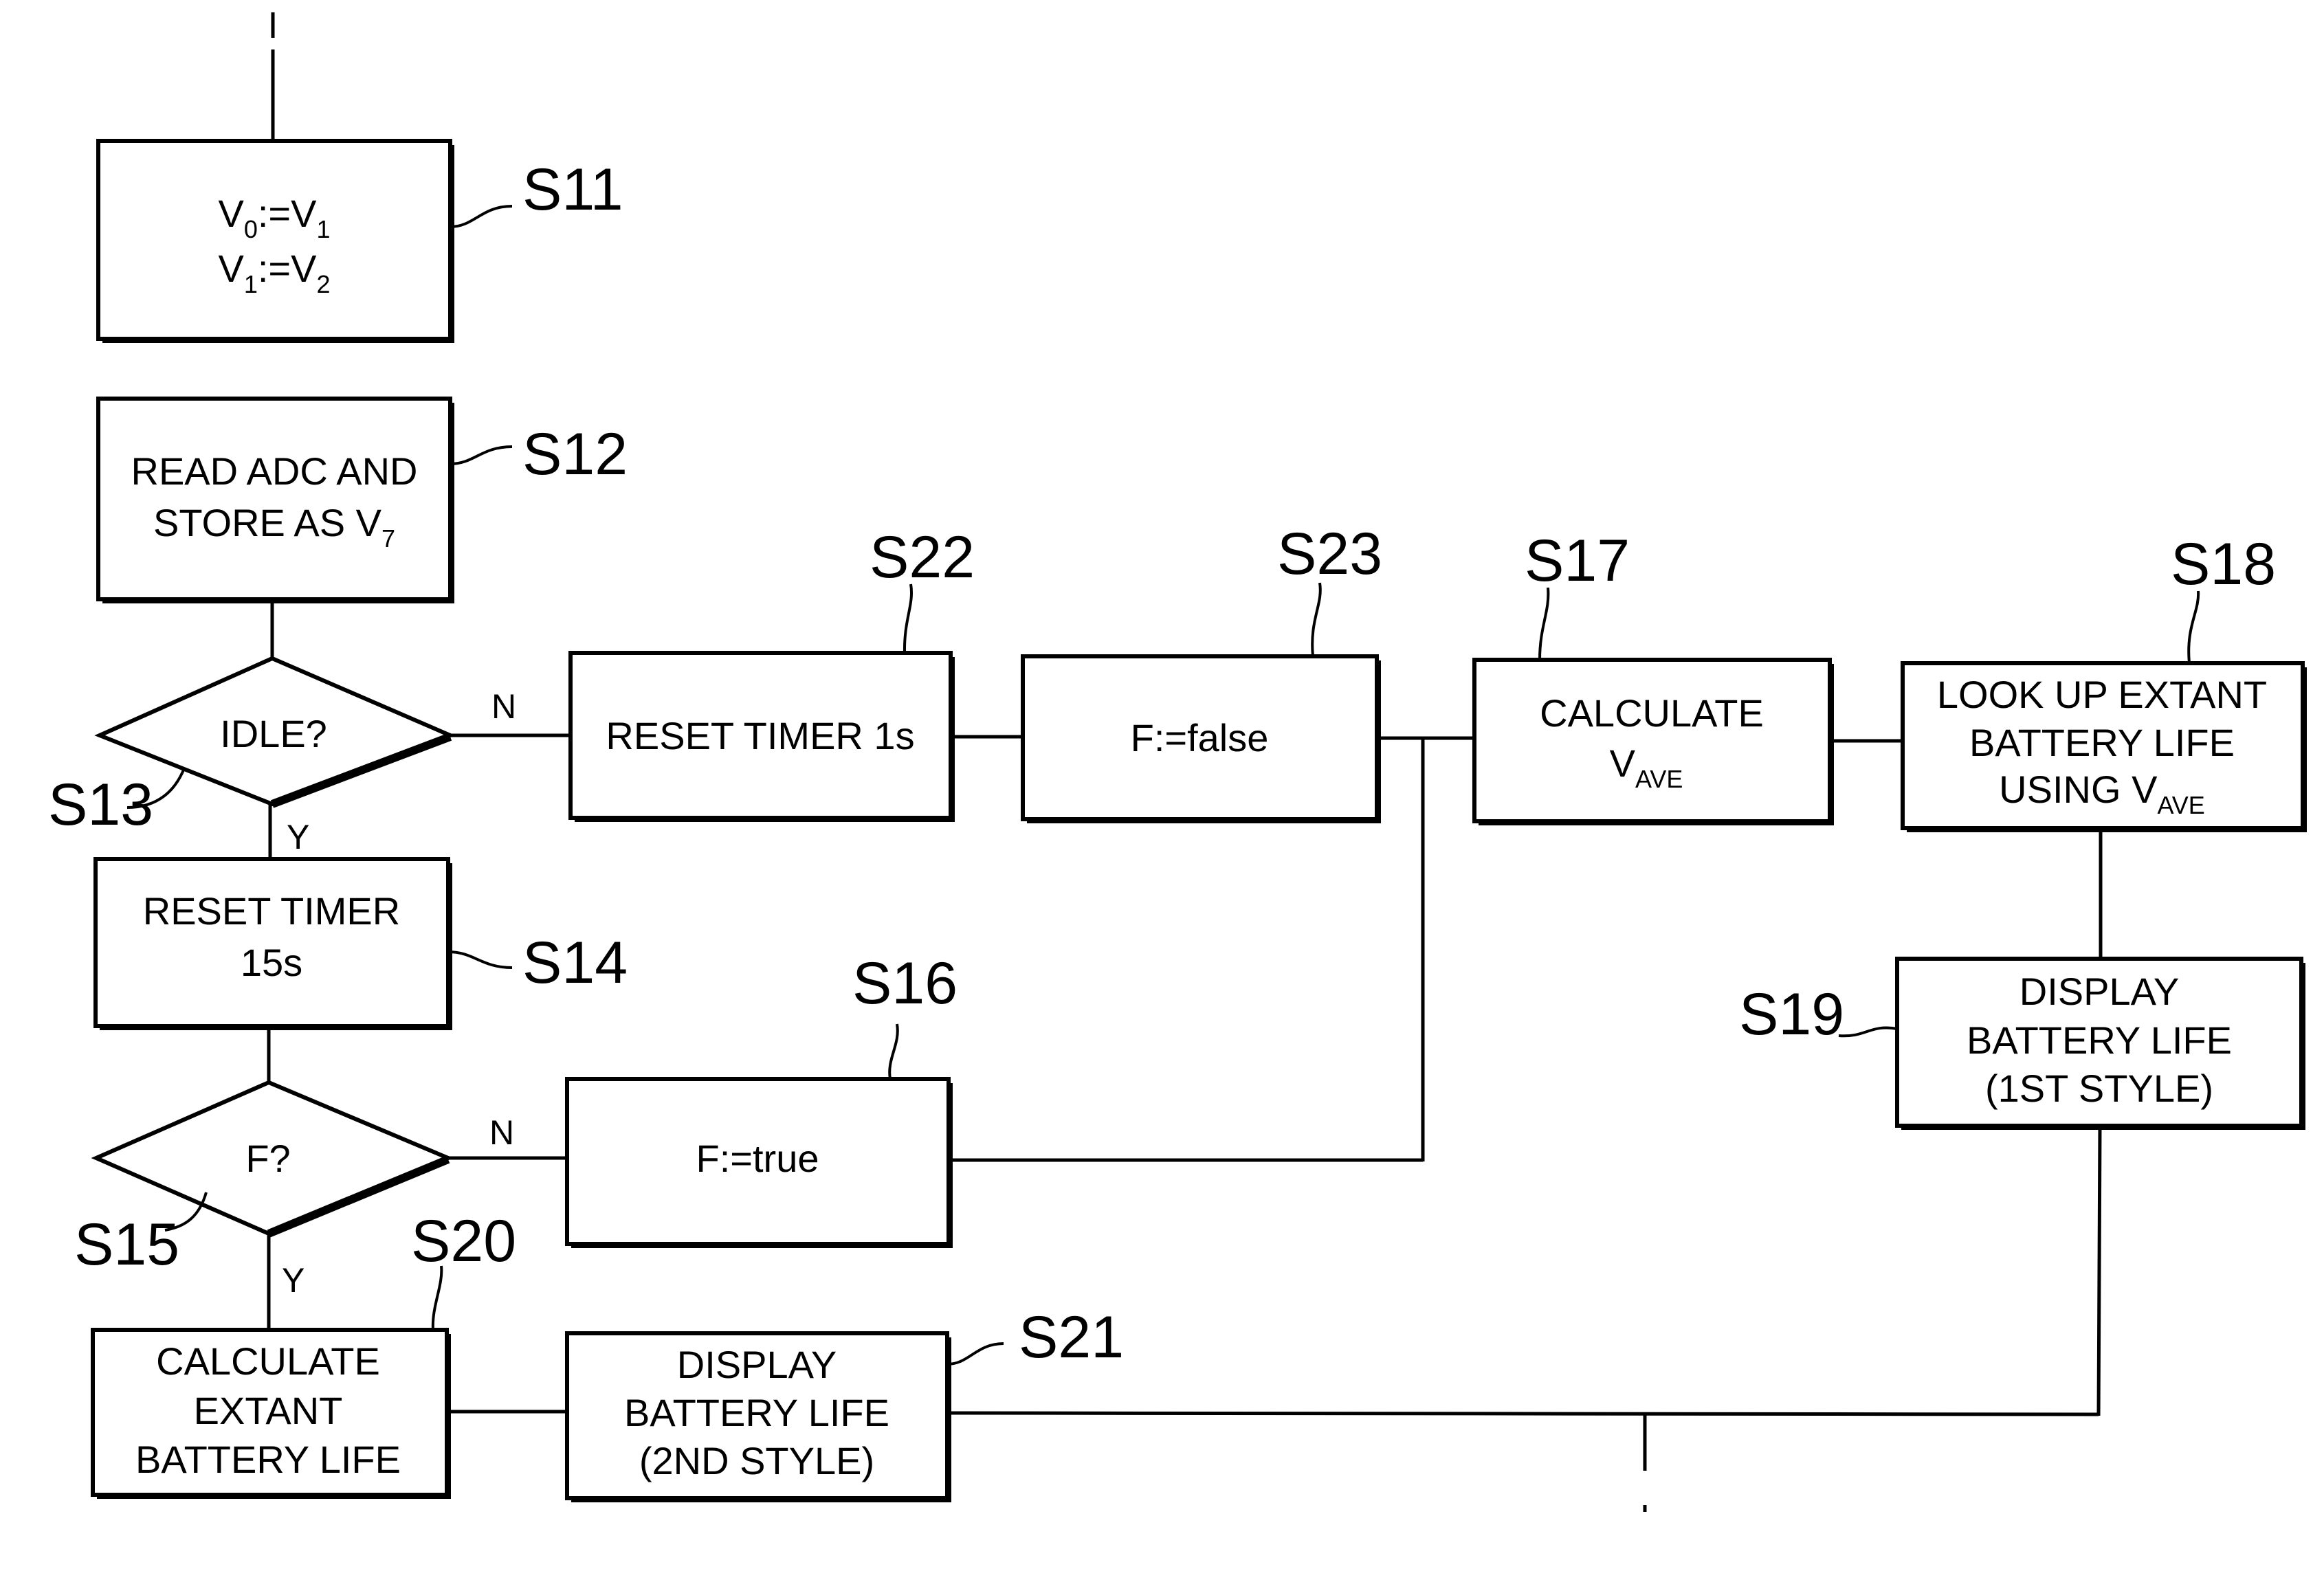 Image resolution: width=2324 pixels, height=1580 pixels. I want to click on s14-line-2: 15s, so click(272, 962).